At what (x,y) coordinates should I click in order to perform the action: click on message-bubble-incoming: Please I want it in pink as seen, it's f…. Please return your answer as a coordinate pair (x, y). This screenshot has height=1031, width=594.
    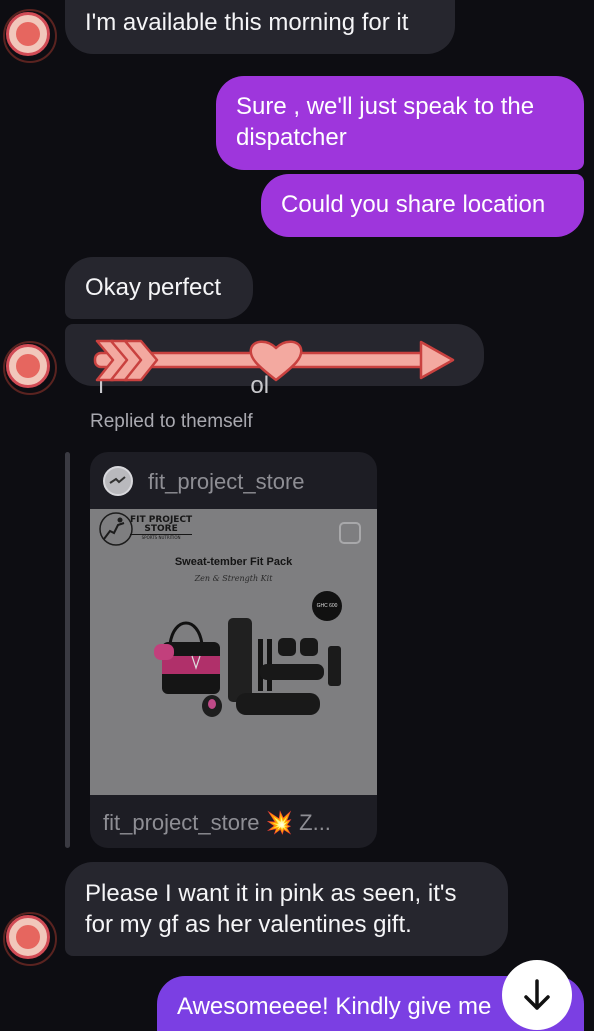
    Looking at the image, I should click on (286, 909).